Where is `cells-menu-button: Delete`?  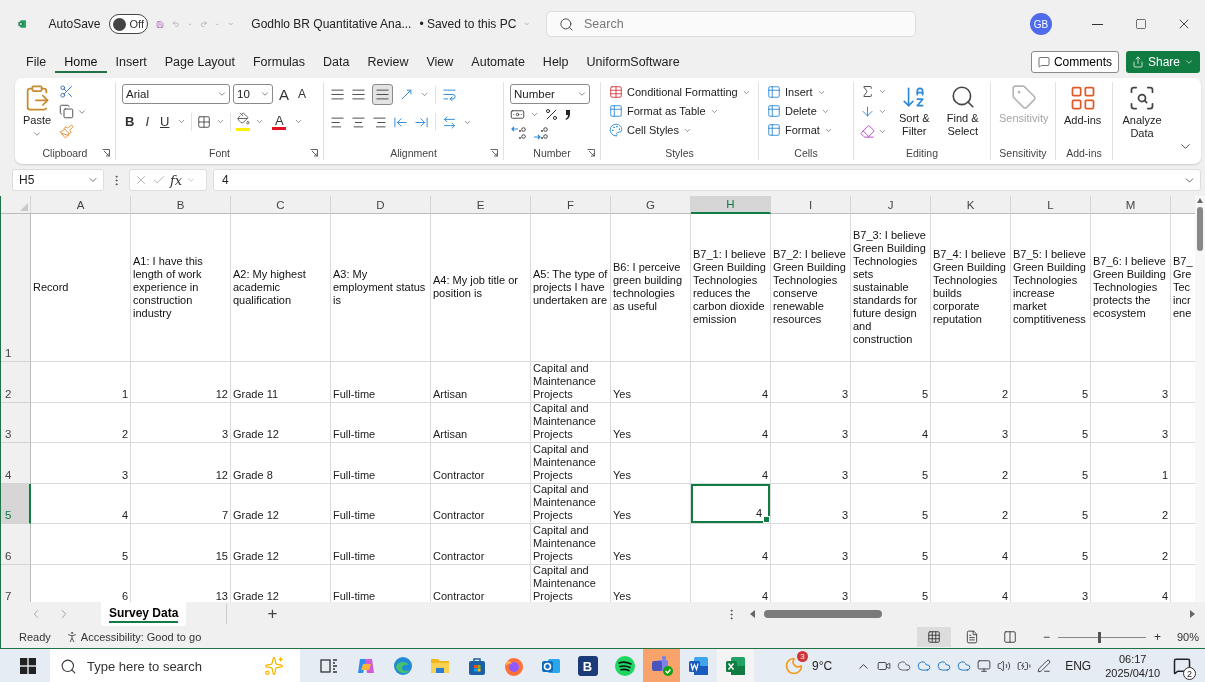 cells-menu-button: Delete is located at coordinates (798, 111).